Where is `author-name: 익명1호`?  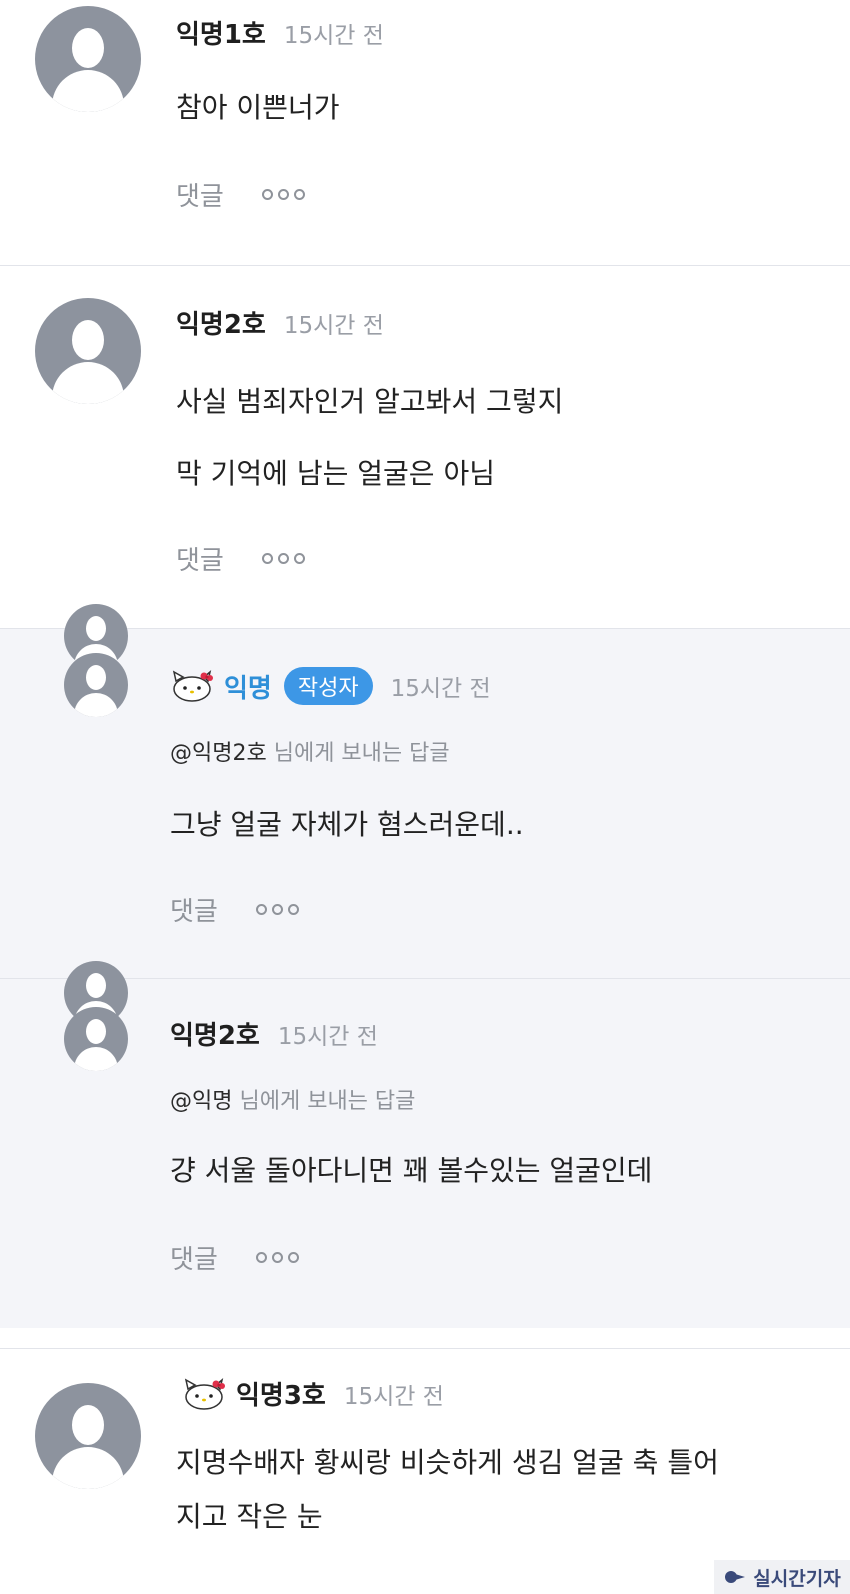
author-name: 익명1호 is located at coordinates (221, 32).